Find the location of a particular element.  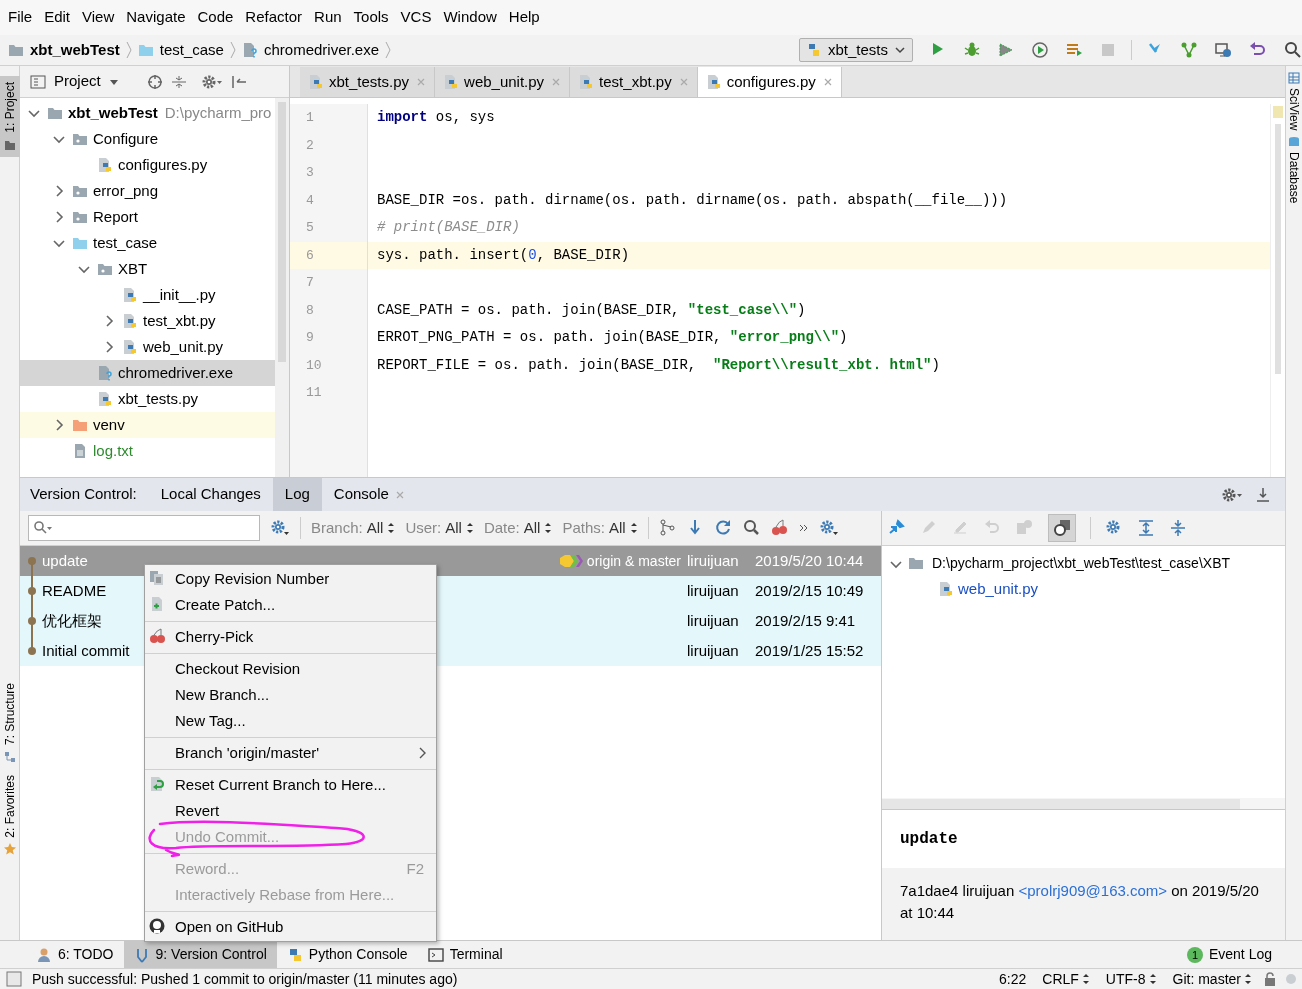

panel-tab: Local Changes is located at coordinates (210, 494).